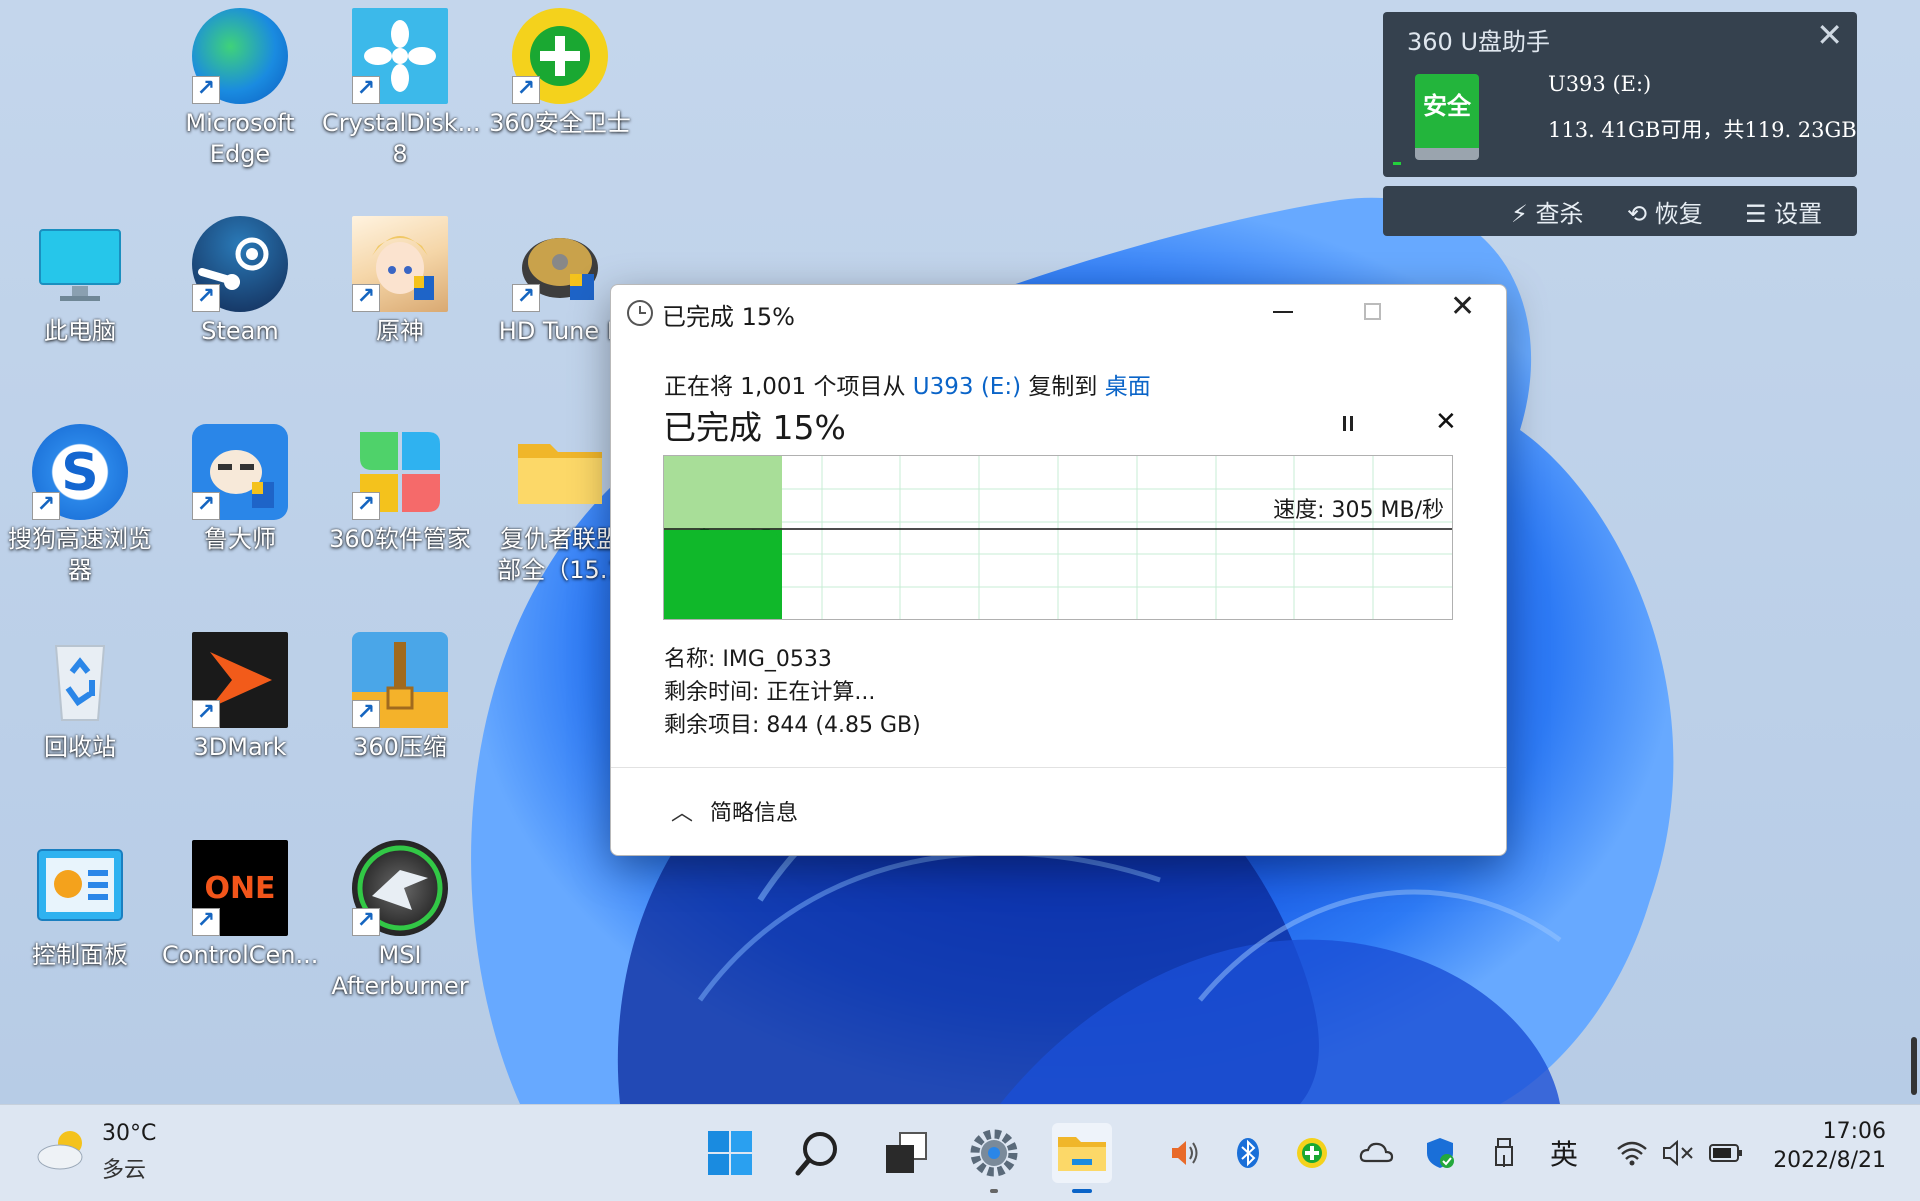  Describe the element at coordinates (1446, 422) in the screenshot. I see `cancel-icon: ✕` at that location.